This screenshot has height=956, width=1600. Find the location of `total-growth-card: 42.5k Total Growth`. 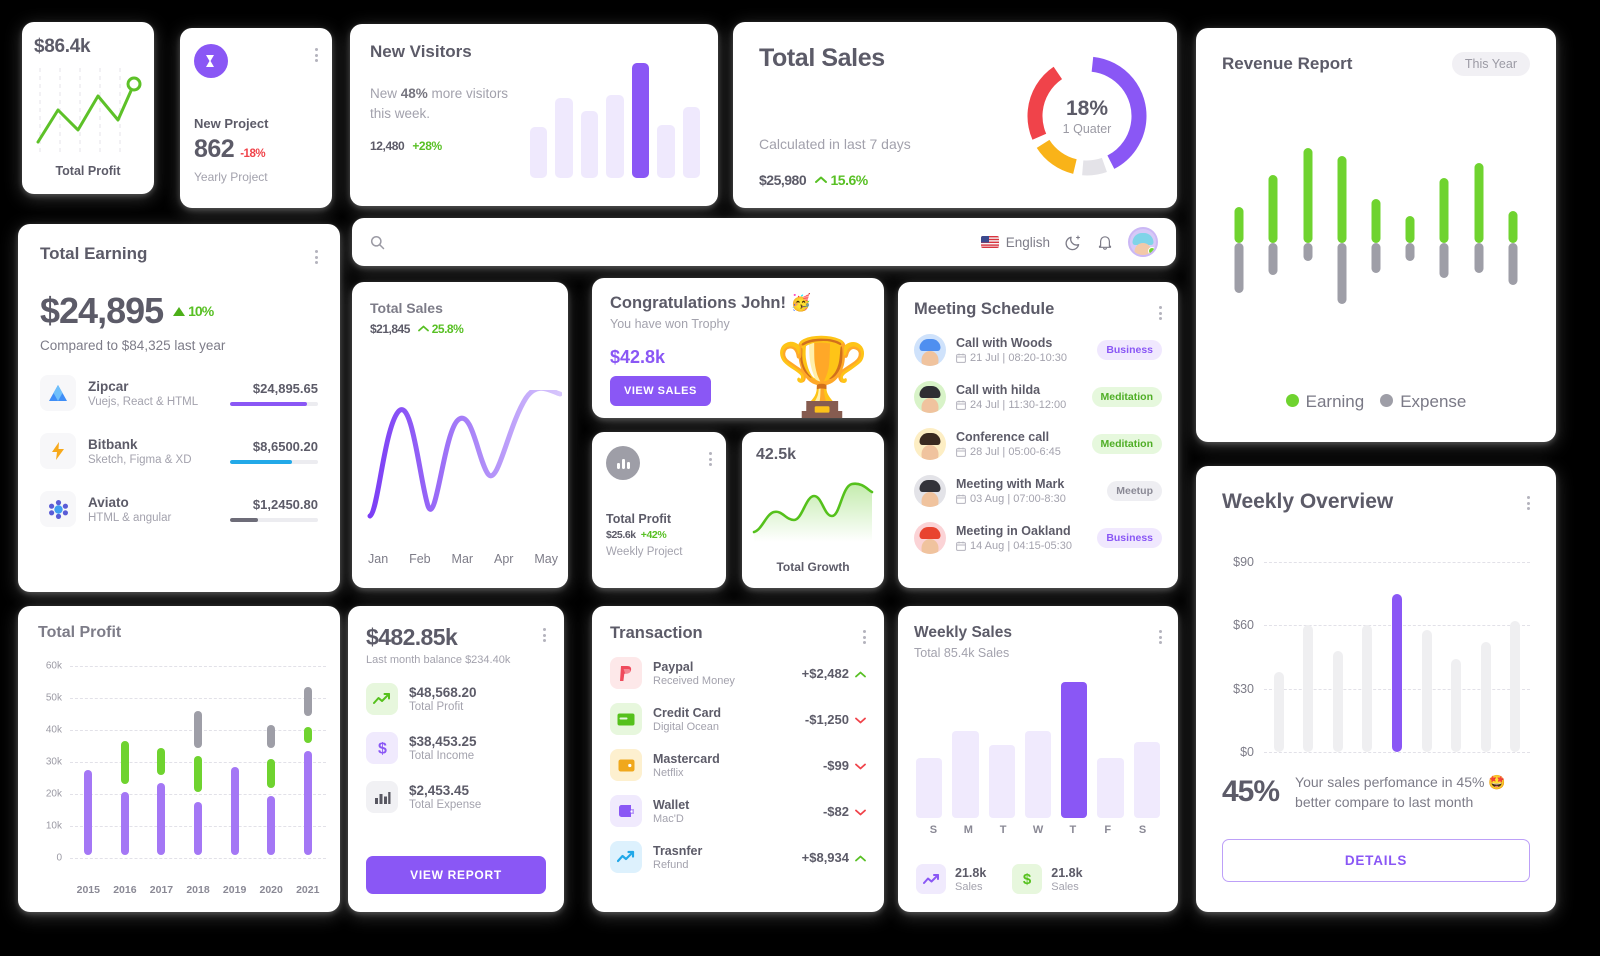

total-growth-card: 42.5k Total Growth is located at coordinates (813, 510).